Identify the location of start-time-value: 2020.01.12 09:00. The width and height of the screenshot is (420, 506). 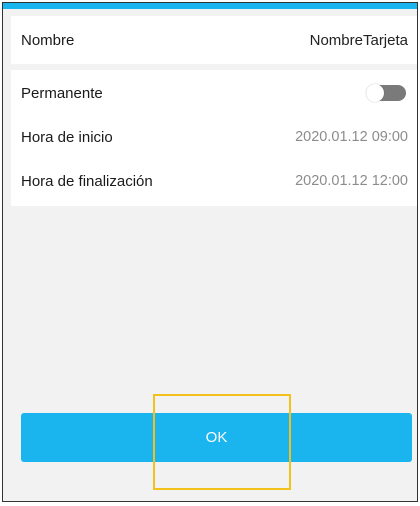
(351, 137).